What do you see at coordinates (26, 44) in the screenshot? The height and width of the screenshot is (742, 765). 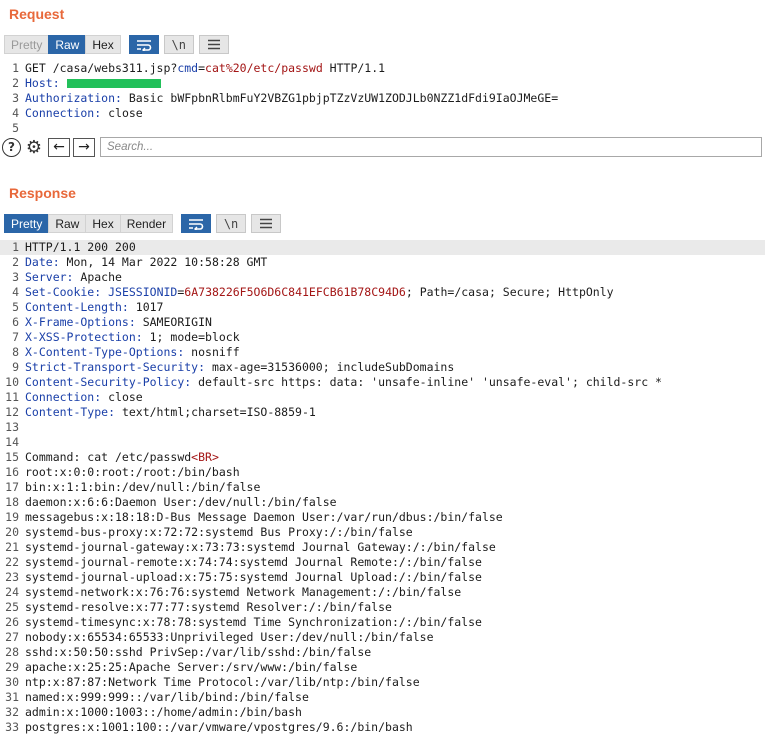 I see `request-tab-pretty: Pretty` at bounding box center [26, 44].